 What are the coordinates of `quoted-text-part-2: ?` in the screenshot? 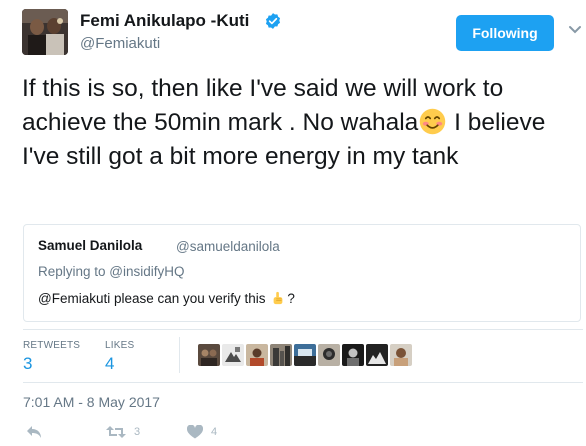 It's located at (291, 298).